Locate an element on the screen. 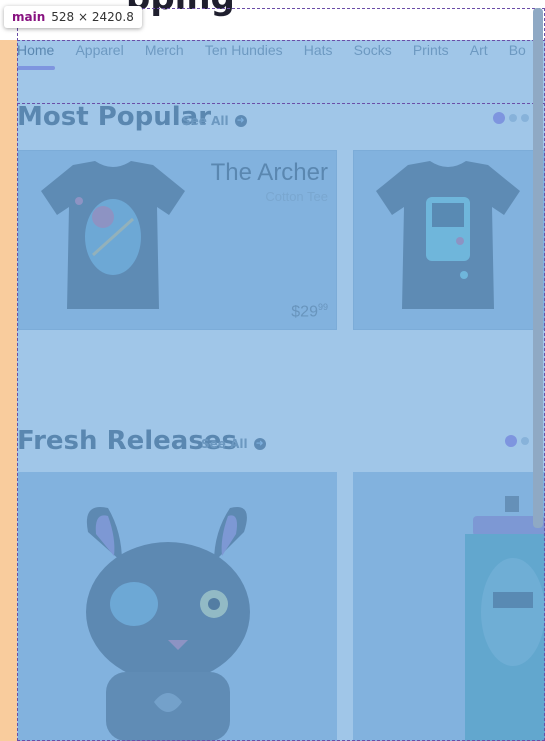  product-name: The Archer is located at coordinates (269, 172).